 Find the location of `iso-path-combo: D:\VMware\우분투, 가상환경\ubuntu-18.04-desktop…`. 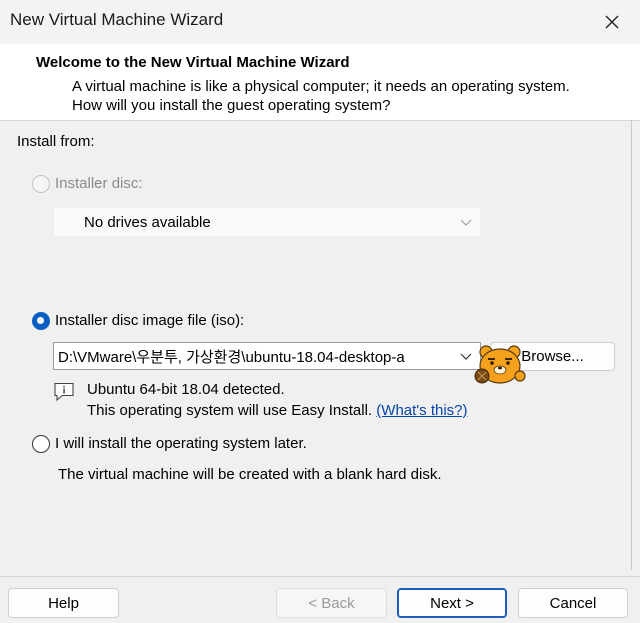

iso-path-combo: D:\VMware\우분투, 가상환경\ubuntu-18.04-desktop… is located at coordinates (267, 356).